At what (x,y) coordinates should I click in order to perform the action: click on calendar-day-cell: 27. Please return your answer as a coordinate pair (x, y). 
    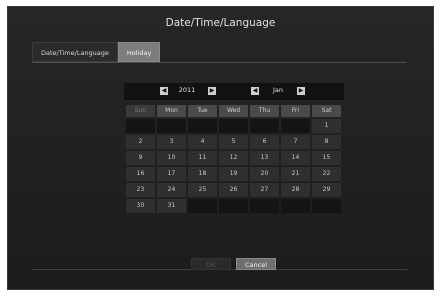
    Looking at the image, I should click on (264, 190).